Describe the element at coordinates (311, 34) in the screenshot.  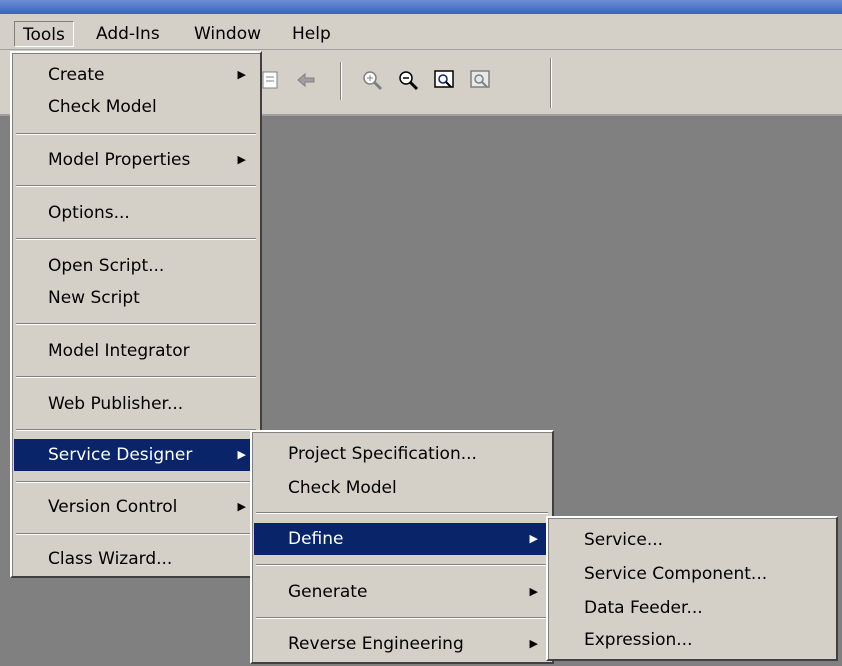
I see `menu-help: Help` at that location.